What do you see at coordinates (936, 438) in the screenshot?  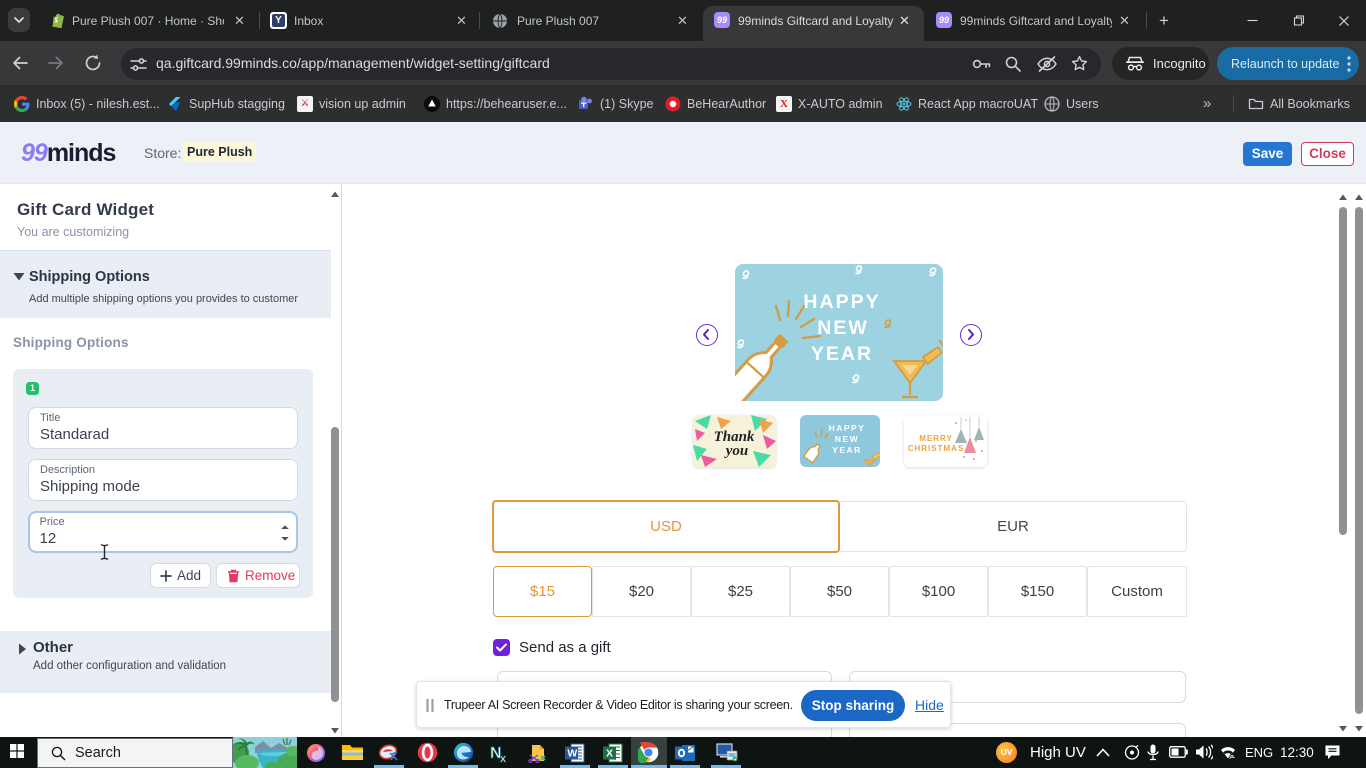 I see `svg-text: MERRY` at bounding box center [936, 438].